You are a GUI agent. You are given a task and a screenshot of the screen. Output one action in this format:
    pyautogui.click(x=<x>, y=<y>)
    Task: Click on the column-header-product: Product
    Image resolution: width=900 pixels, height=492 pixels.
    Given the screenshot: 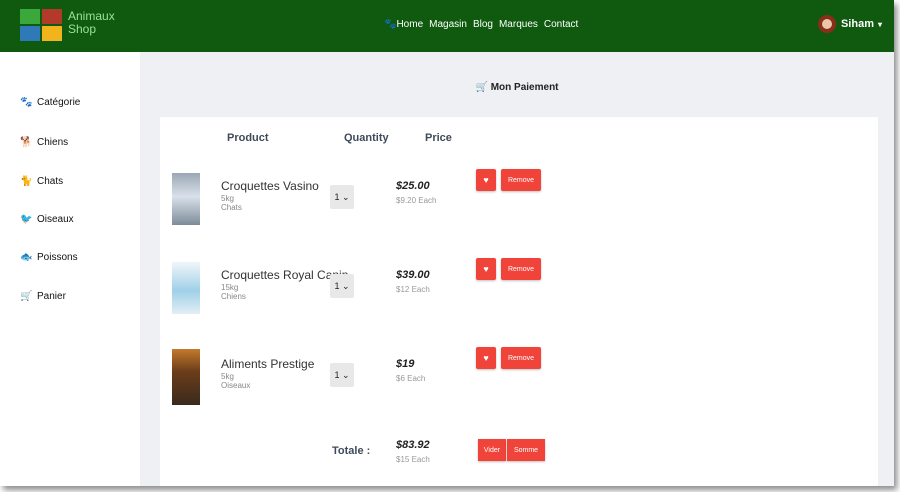 What is the action you would take?
    pyautogui.click(x=248, y=138)
    